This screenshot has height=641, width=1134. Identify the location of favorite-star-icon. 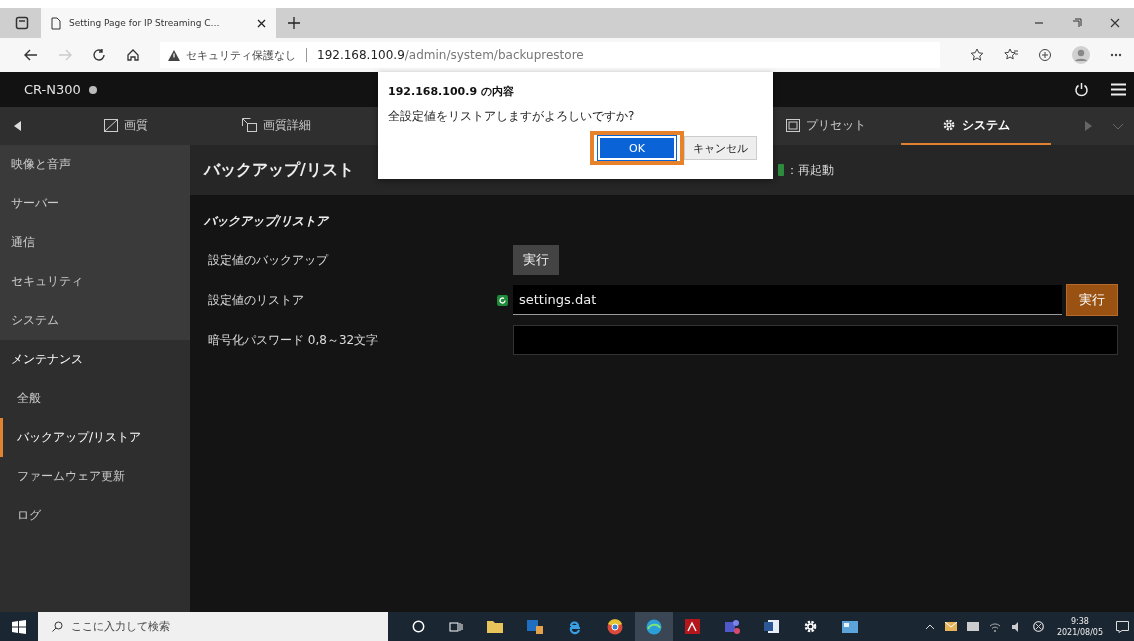
(977, 55).